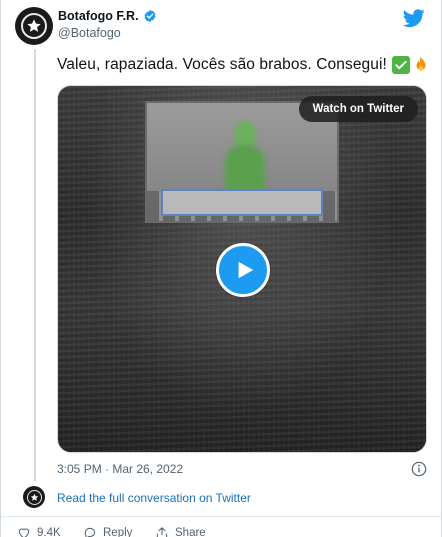 This screenshot has height=537, width=442. I want to click on thumbnail-figure, so click(245, 156).